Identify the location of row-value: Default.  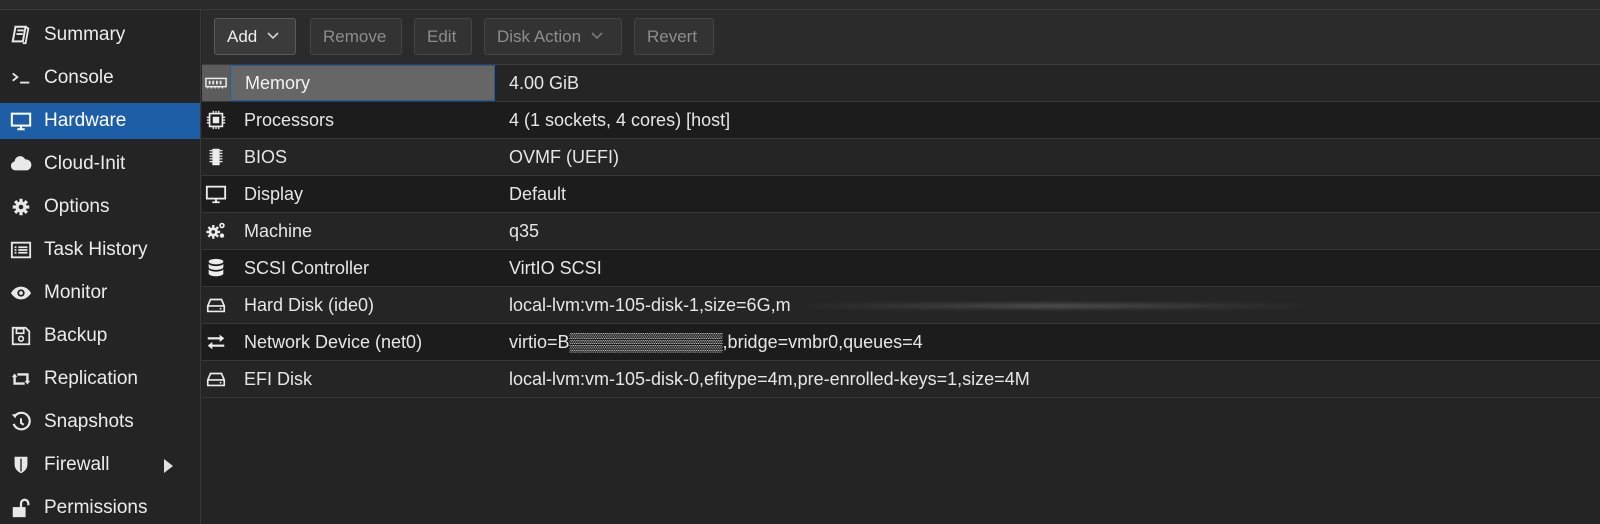
(538, 193).